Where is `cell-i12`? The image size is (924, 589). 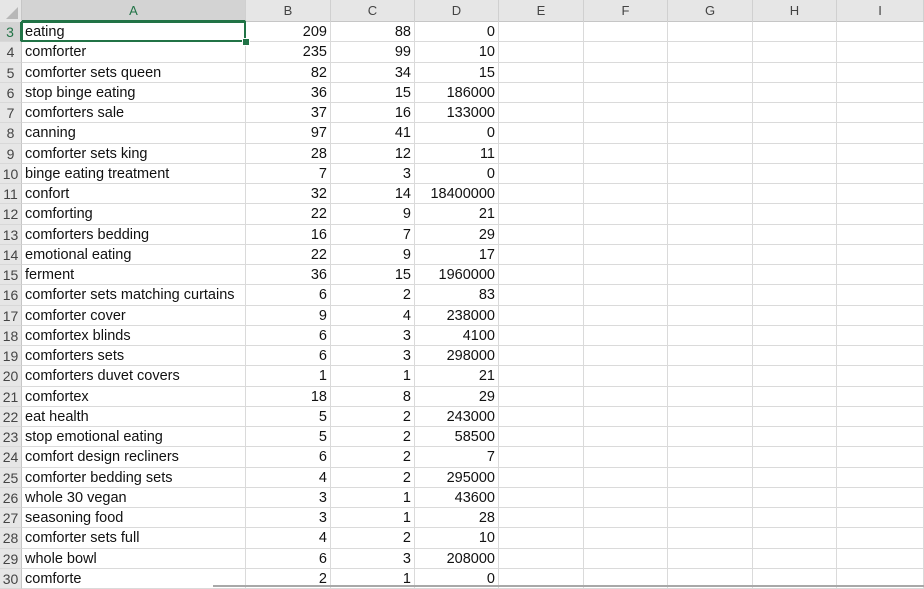 cell-i12 is located at coordinates (880, 214).